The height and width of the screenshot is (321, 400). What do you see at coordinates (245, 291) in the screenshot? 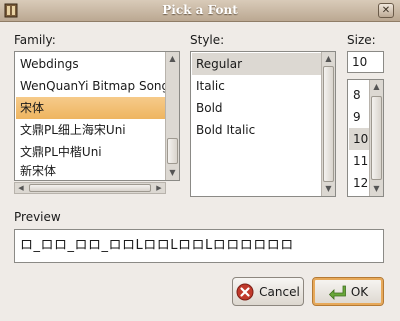
I see `cancel-icon` at bounding box center [245, 291].